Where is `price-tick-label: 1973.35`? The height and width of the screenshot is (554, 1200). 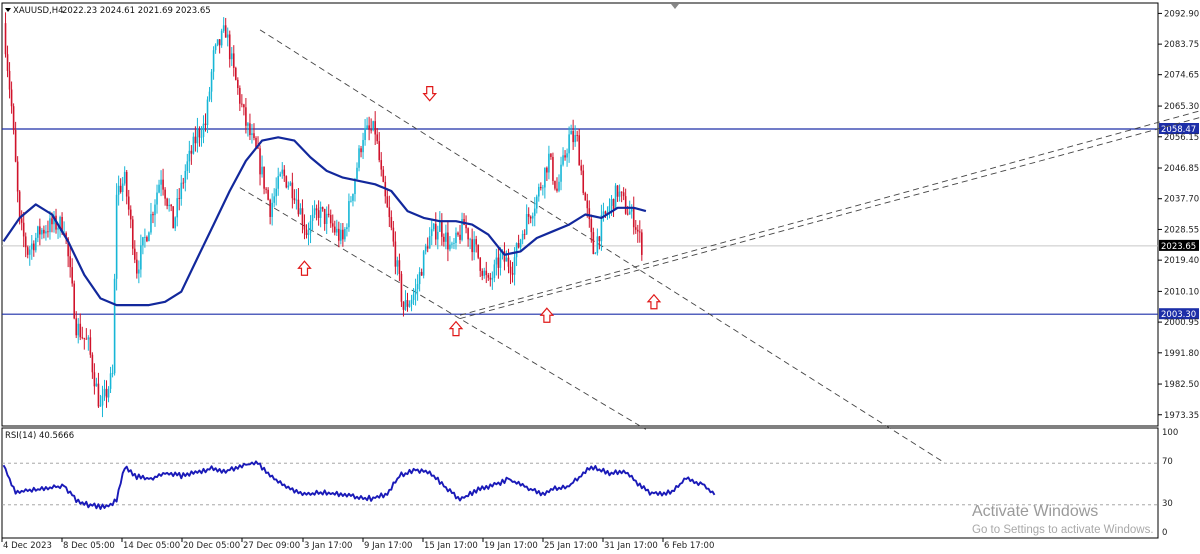 price-tick-label: 1973.35 is located at coordinates (1181, 416).